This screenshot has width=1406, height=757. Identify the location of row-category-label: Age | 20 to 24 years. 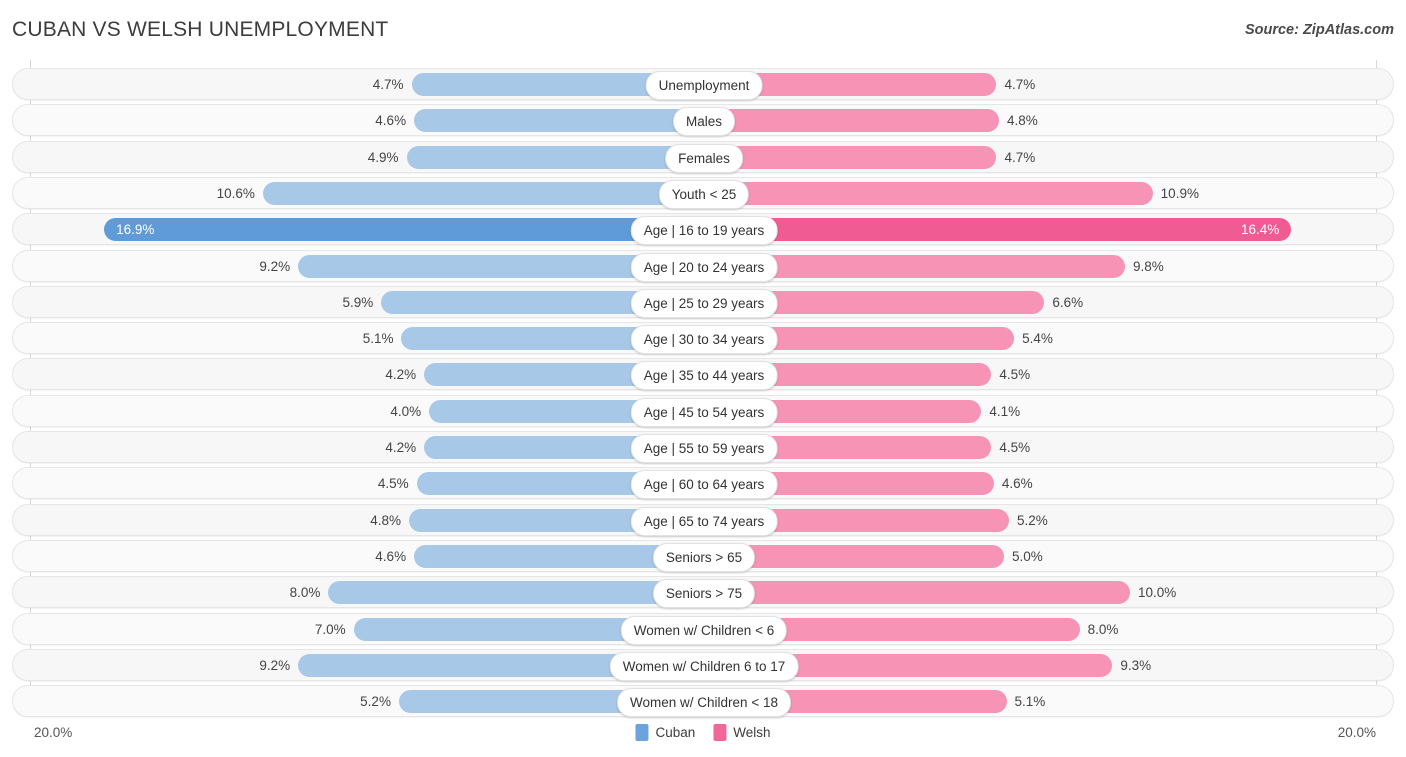
(704, 267).